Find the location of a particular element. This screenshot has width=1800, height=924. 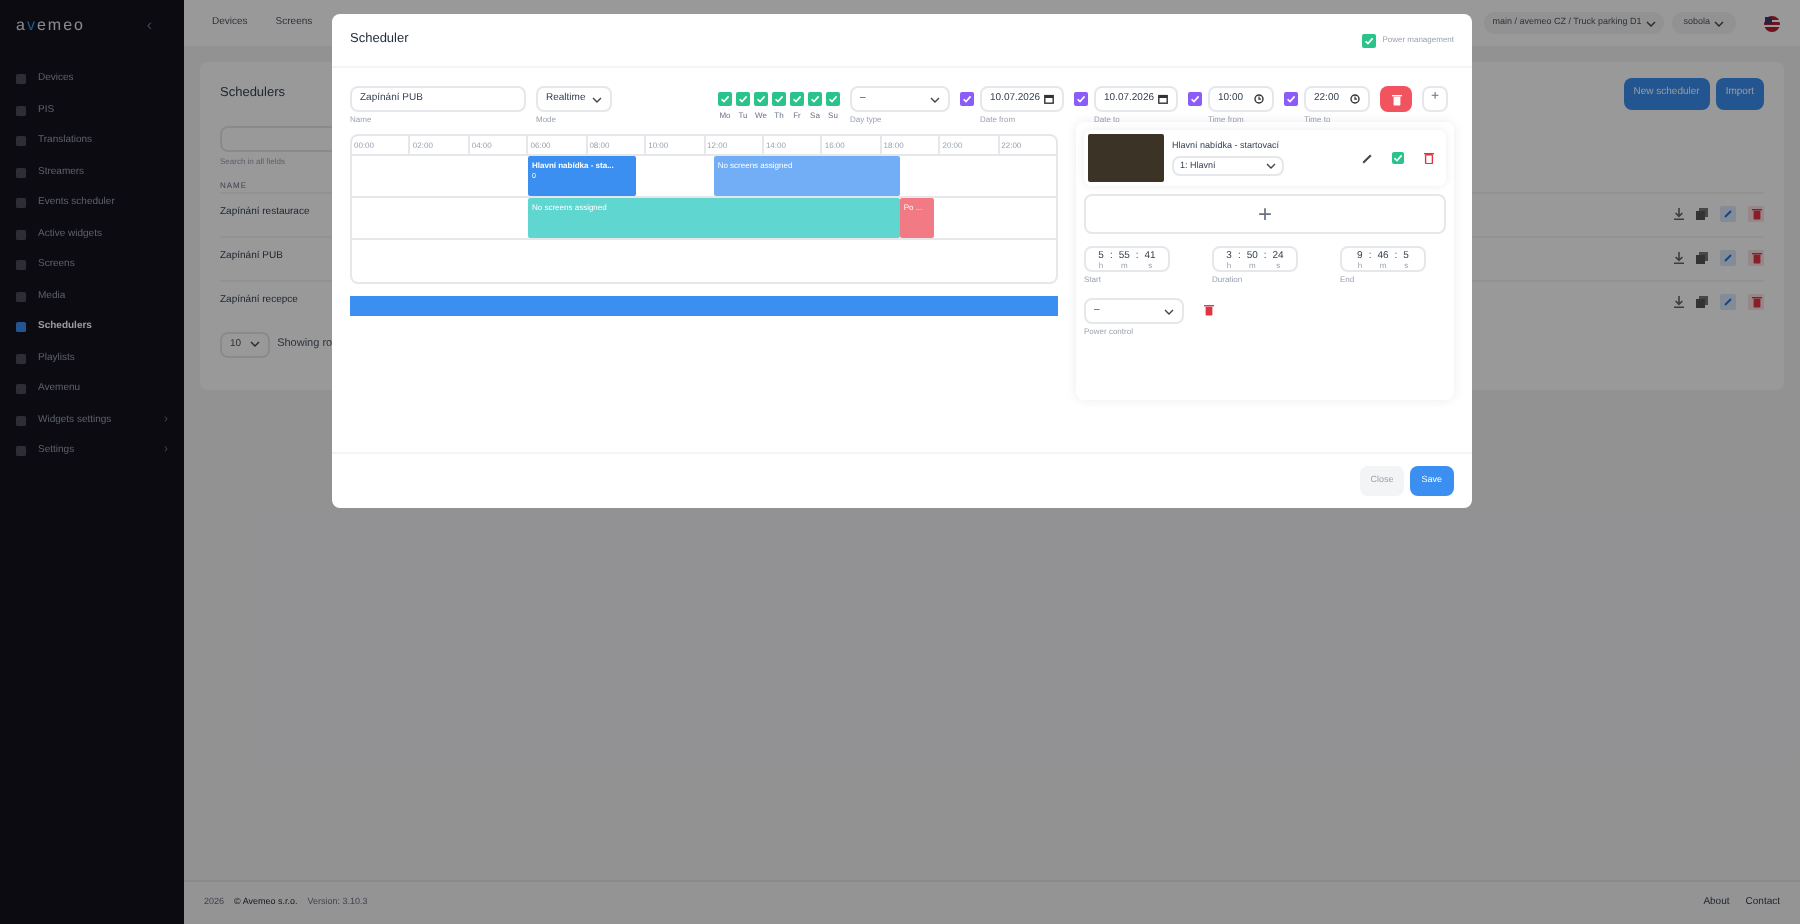

photo-placeholder is located at coordinates (1126, 158).